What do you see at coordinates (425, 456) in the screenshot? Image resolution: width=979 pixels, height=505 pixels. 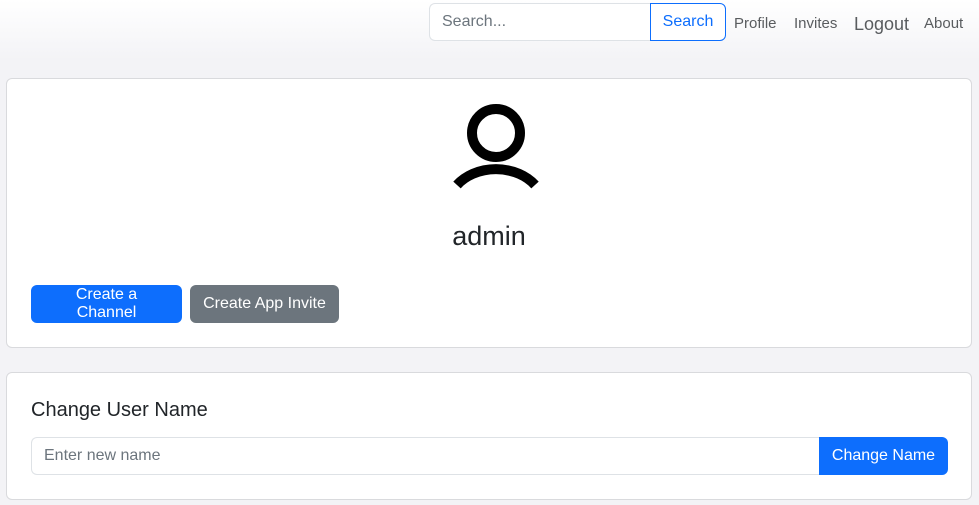 I see `new-name-input` at bounding box center [425, 456].